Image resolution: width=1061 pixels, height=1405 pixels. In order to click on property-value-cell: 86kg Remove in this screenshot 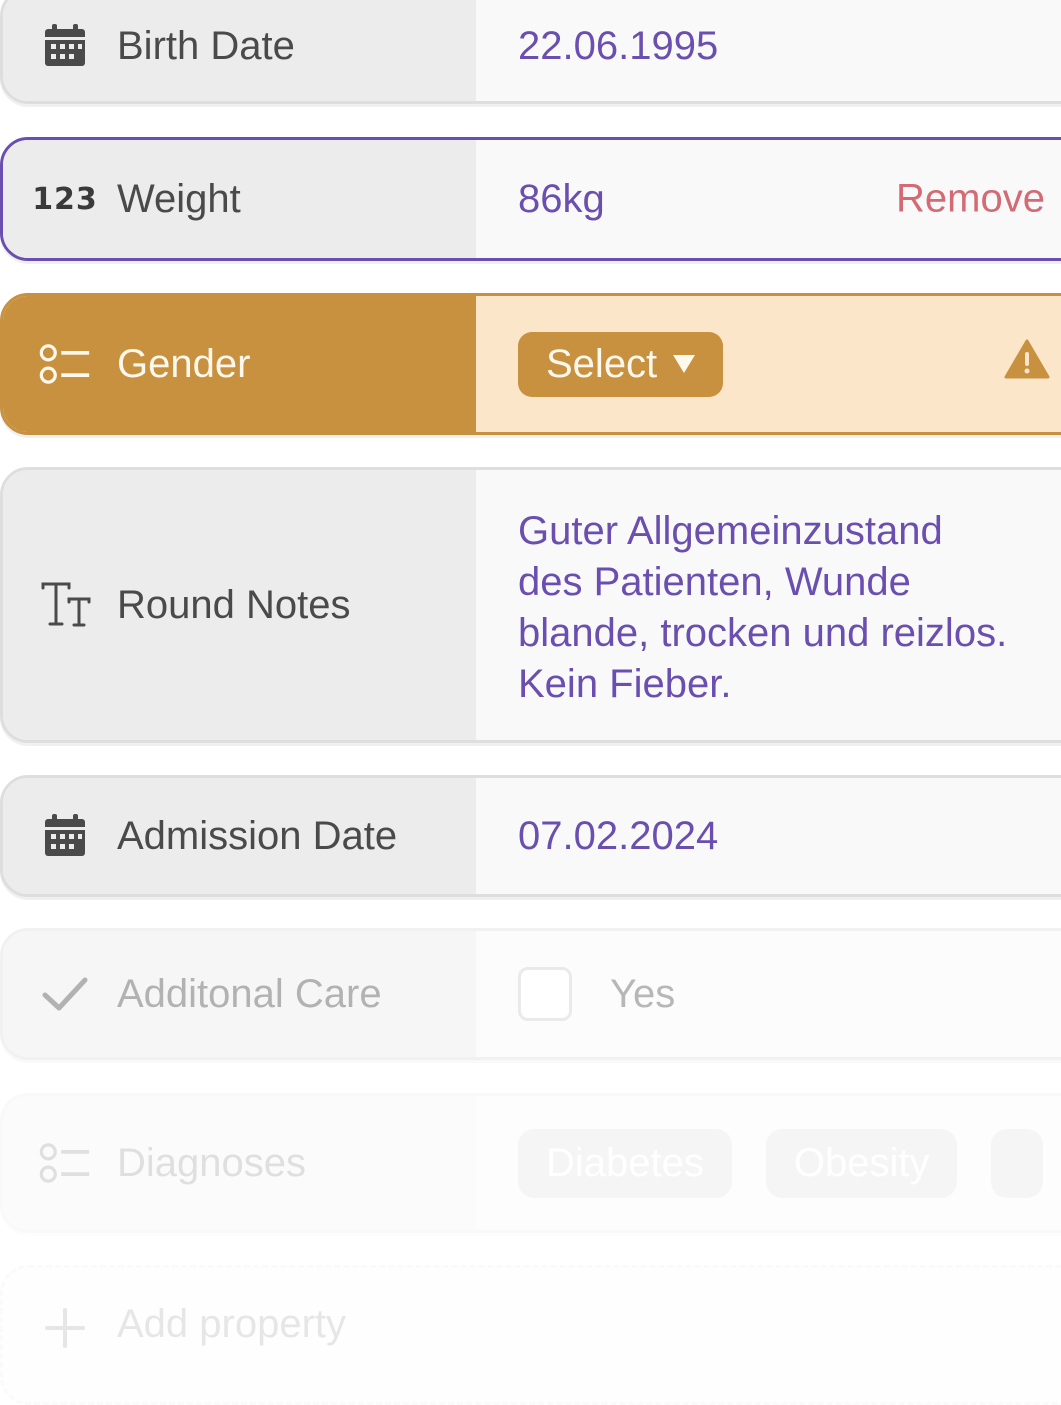, I will do `click(768, 199)`.